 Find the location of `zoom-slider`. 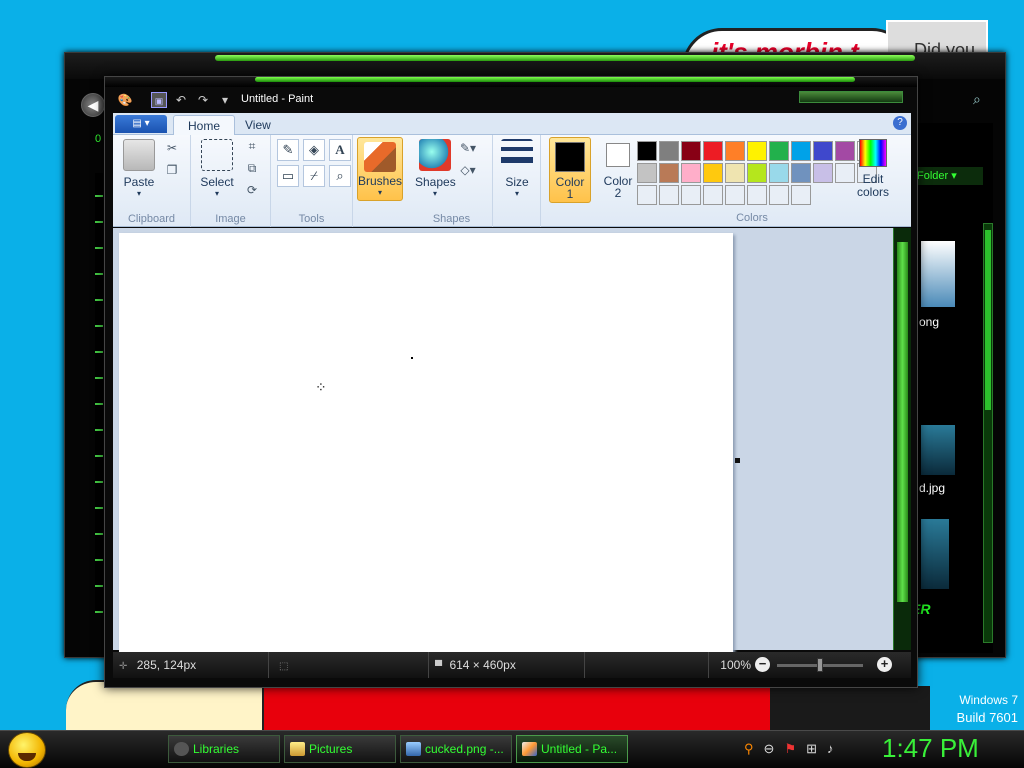

zoom-slider is located at coordinates (820, 665).